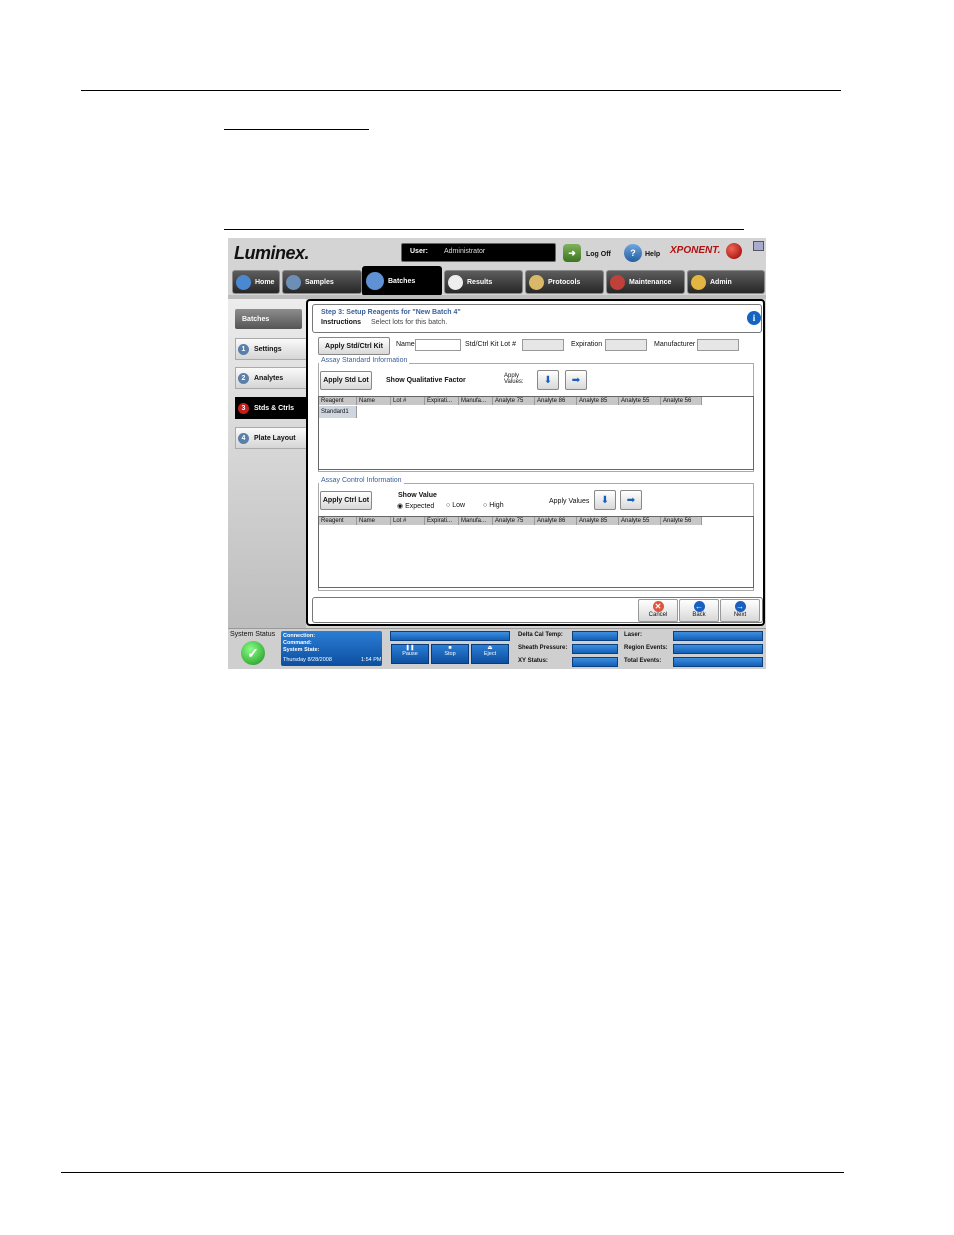 The height and width of the screenshot is (1235, 954). I want to click on ctrl-apply-right-arrow-icon: ➡, so click(631, 500).